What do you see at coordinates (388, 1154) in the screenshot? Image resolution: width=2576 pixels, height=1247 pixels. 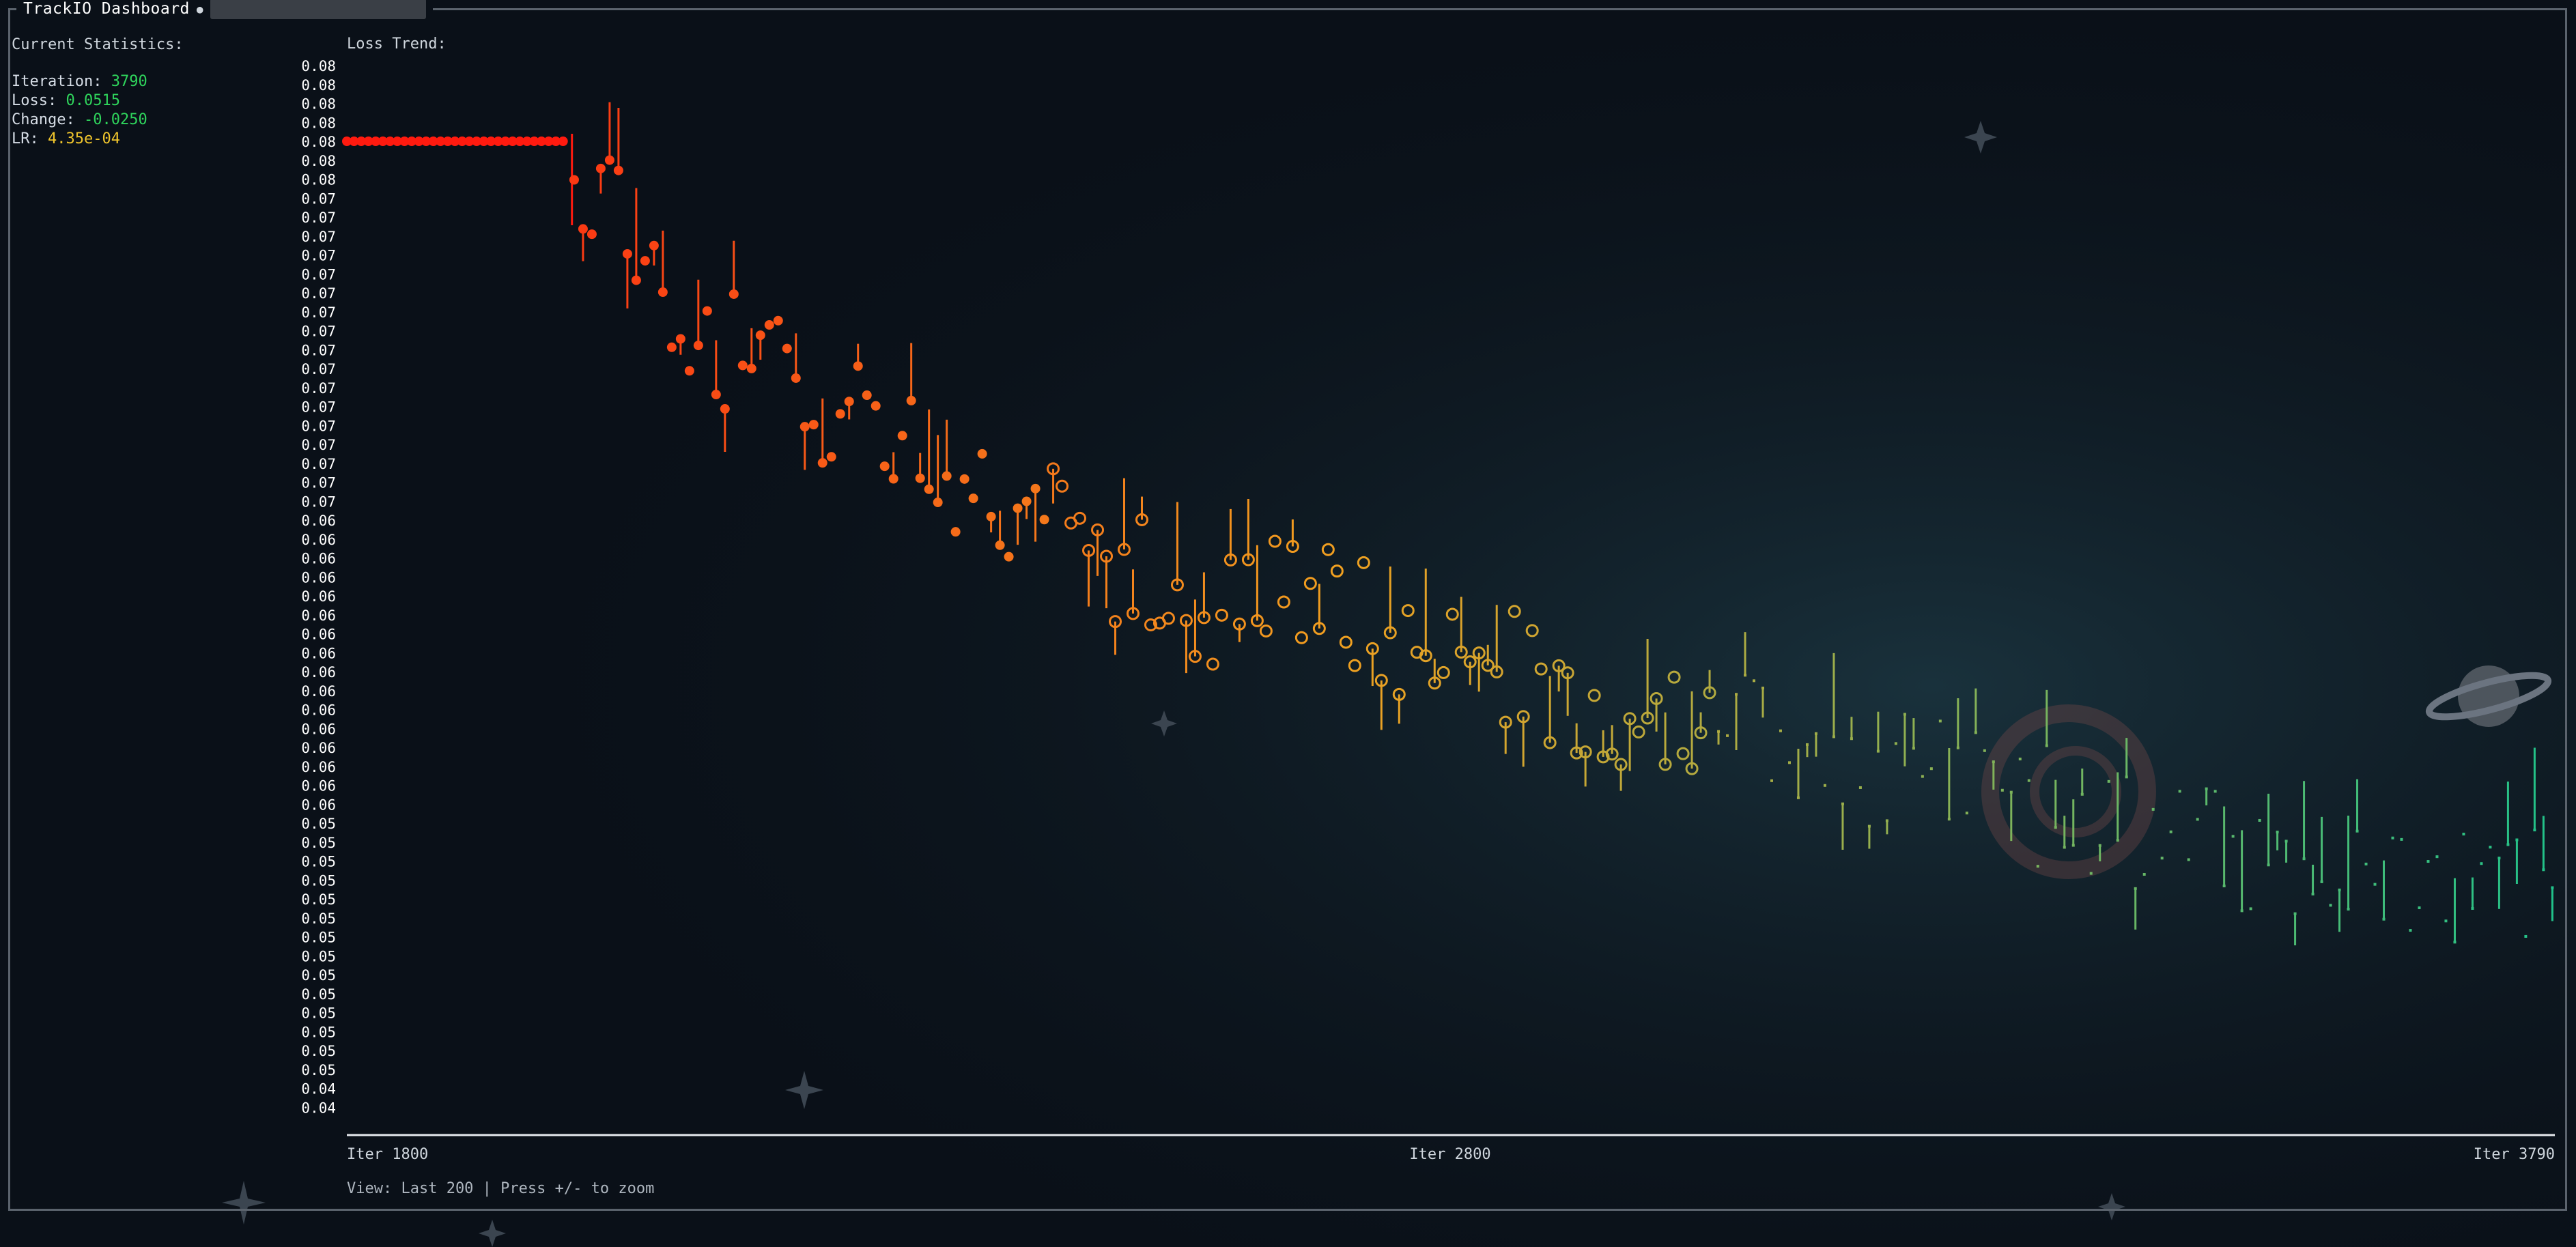 I see `x-tick-label: Iter 1800` at bounding box center [388, 1154].